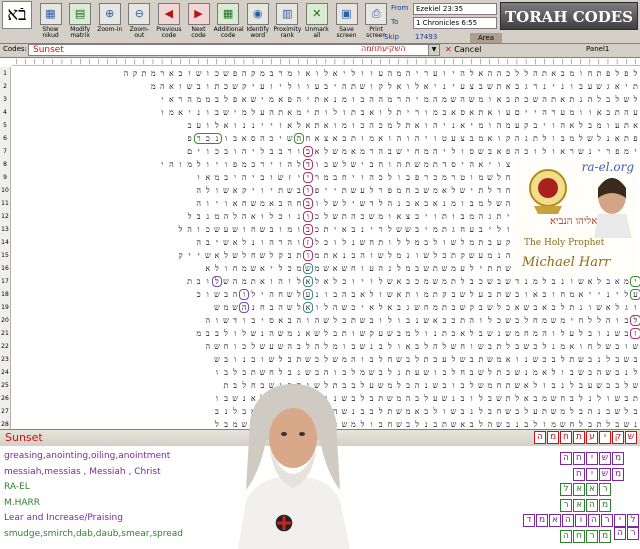 This screenshot has height=549, width=640. What do you see at coordinates (307, 294) in the screenshot?
I see `code-highlight` at bounding box center [307, 294].